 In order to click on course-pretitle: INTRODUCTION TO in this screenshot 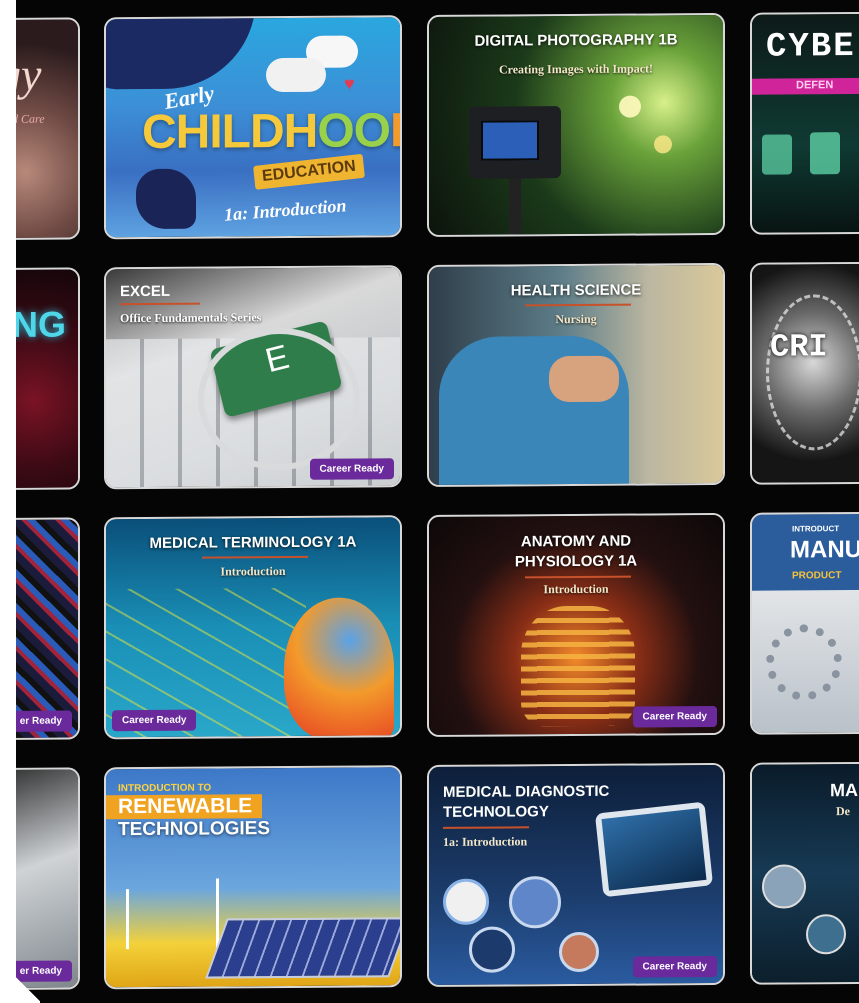, I will do `click(165, 788)`.